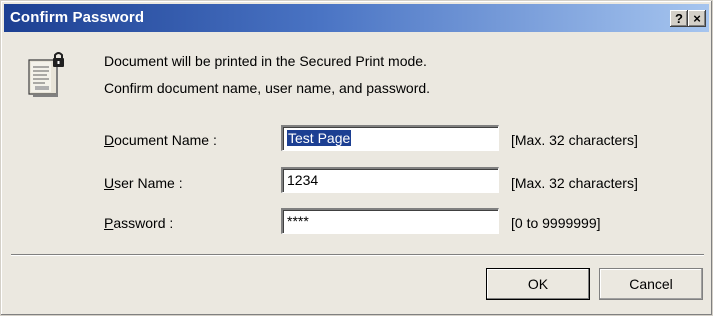 This screenshot has width=713, height=316. What do you see at coordinates (574, 183) in the screenshot?
I see `user-name-hint: [Max. 32 characters]` at bounding box center [574, 183].